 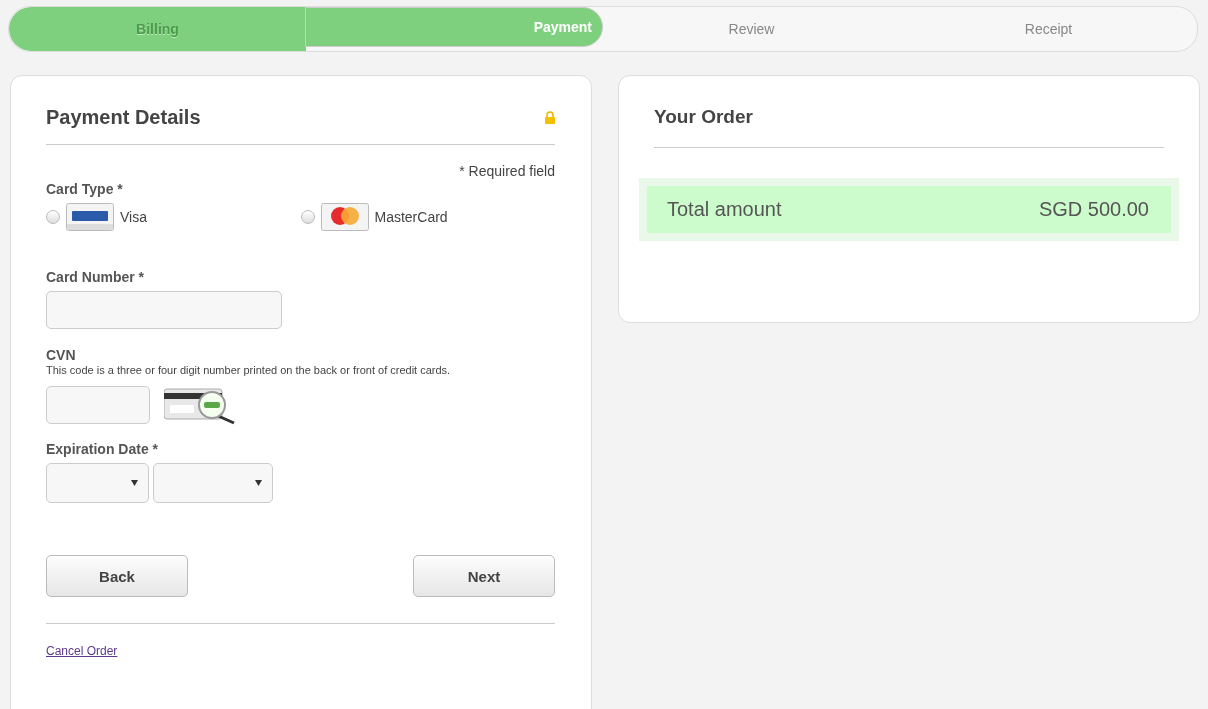 What do you see at coordinates (61, 355) in the screenshot?
I see `field-label: CVN` at bounding box center [61, 355].